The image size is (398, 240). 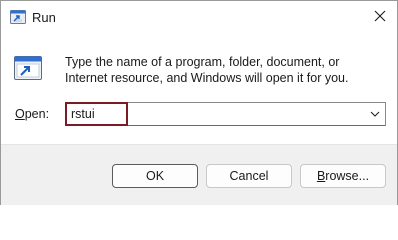 I want to click on input-highlight-box, so click(x=96, y=114).